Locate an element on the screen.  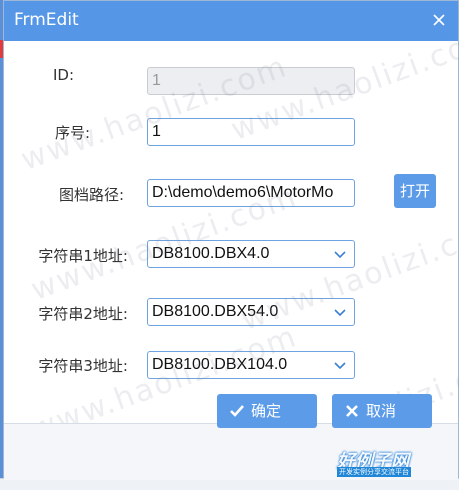
open-button: 打开 is located at coordinates (415, 191).